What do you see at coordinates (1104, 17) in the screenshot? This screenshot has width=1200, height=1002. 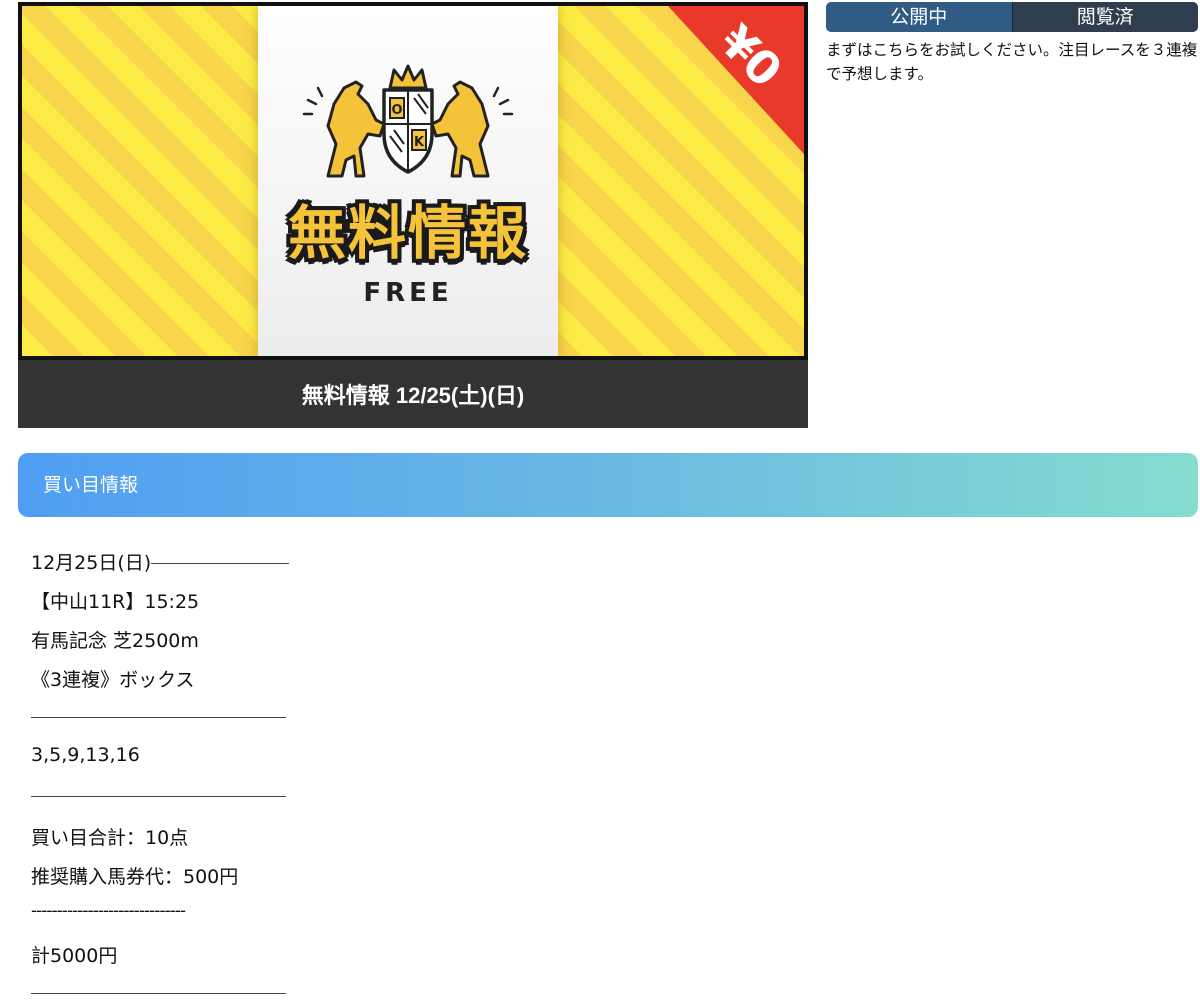 I see `status-tab-viewed: 閲覧済` at bounding box center [1104, 17].